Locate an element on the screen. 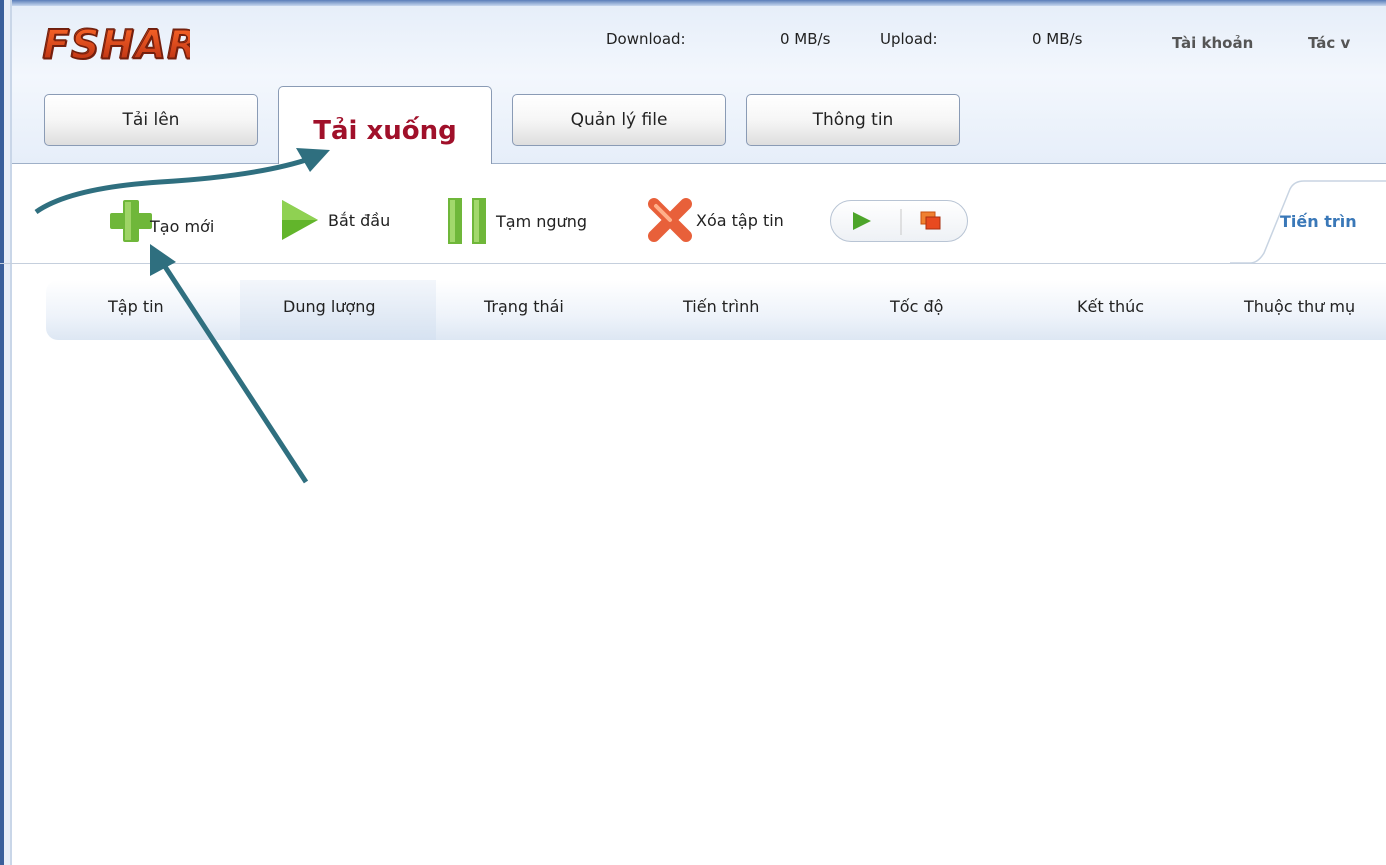  annotation-arrow-new is located at coordinates (234, 372).